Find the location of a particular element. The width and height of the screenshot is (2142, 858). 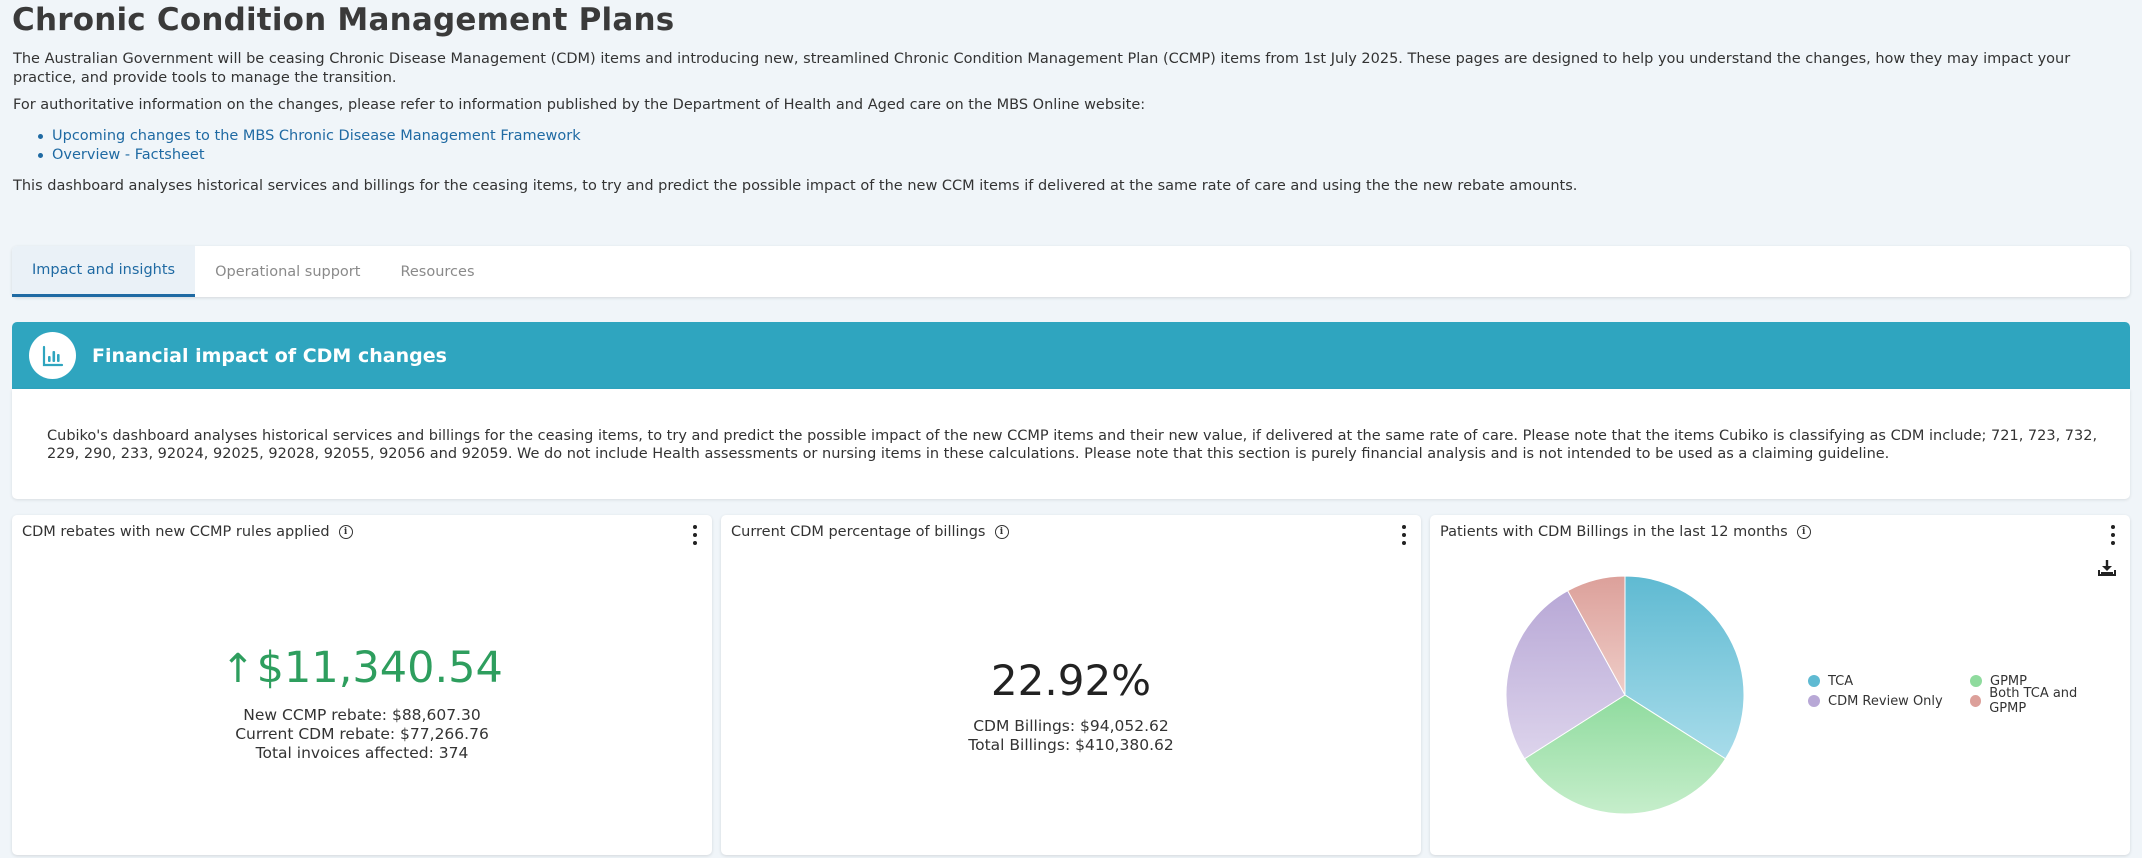

tab-resources: Resources is located at coordinates (437, 271).